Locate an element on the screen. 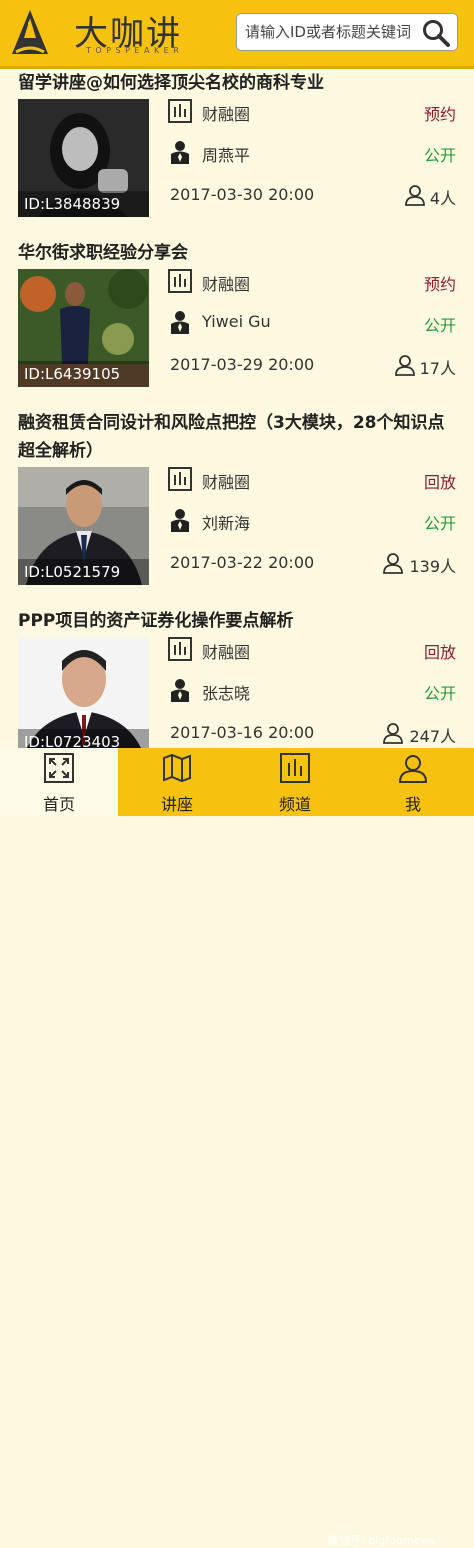  time-line: 2017-03-16 20:00 247人 is located at coordinates (312, 733).